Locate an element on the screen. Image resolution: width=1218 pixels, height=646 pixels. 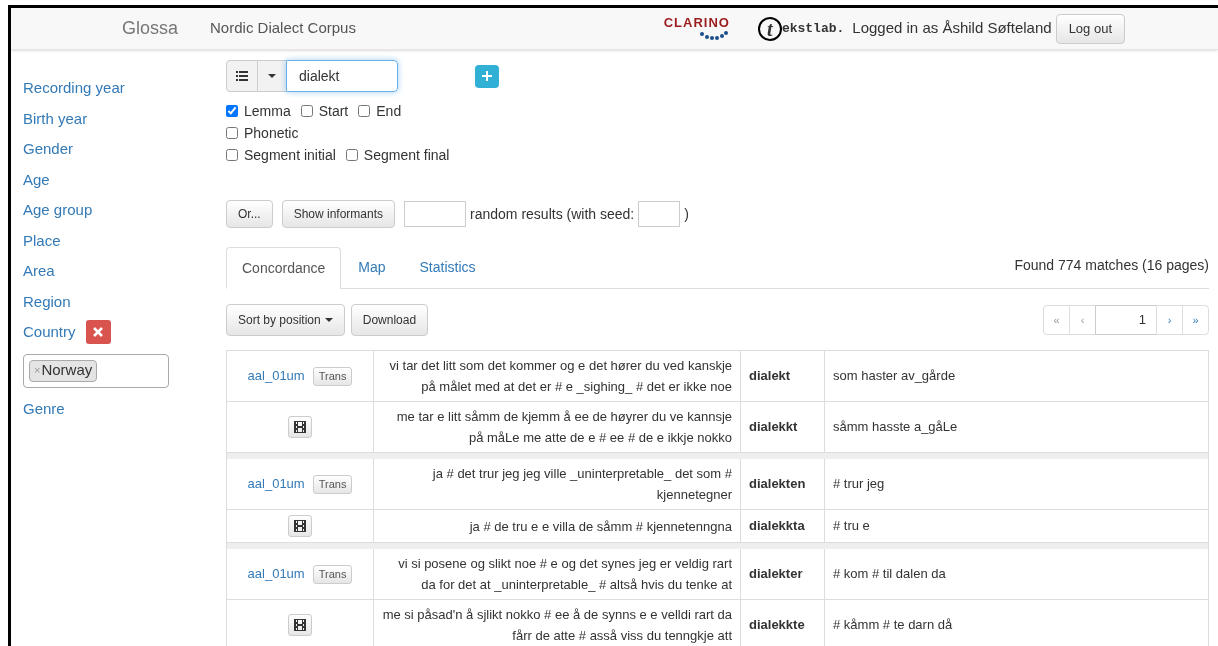
plus-icon is located at coordinates (487, 76).